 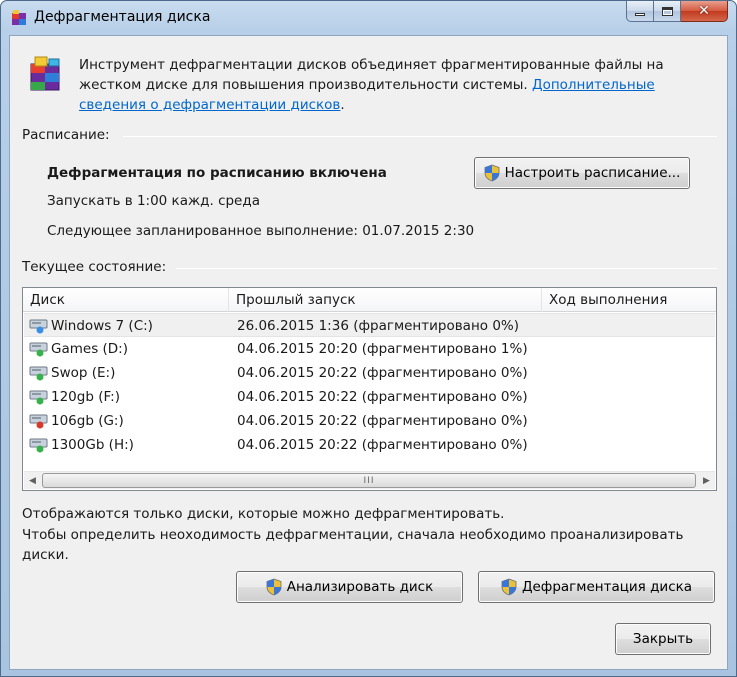 I want to click on defragment-disk-label: Дефрагментация диска, so click(x=607, y=587).